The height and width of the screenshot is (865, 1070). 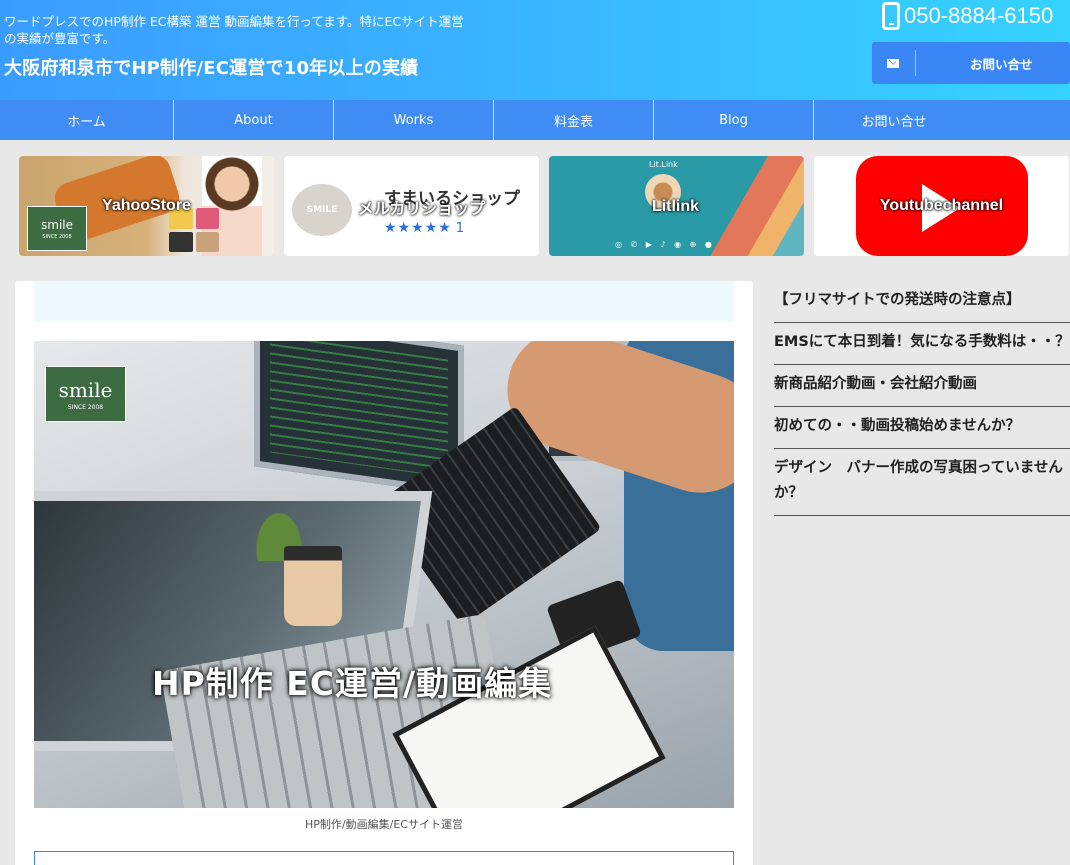 What do you see at coordinates (1001, 64) in the screenshot?
I see `contact-button-label: お問い合せ` at bounding box center [1001, 64].